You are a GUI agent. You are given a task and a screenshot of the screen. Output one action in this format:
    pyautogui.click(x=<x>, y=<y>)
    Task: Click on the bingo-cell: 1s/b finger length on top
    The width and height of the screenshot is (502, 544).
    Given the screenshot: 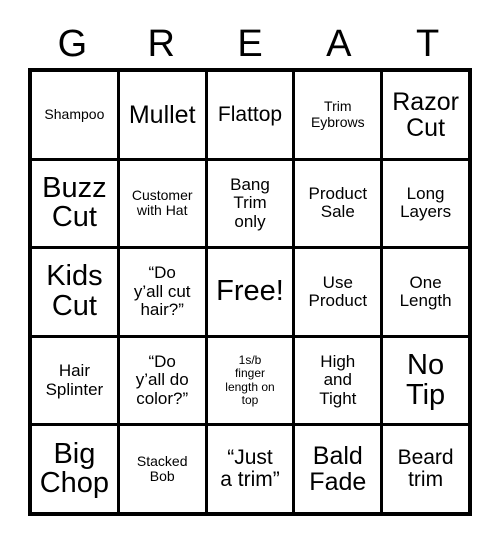 What is the action you would take?
    pyautogui.click(x=251, y=380)
    